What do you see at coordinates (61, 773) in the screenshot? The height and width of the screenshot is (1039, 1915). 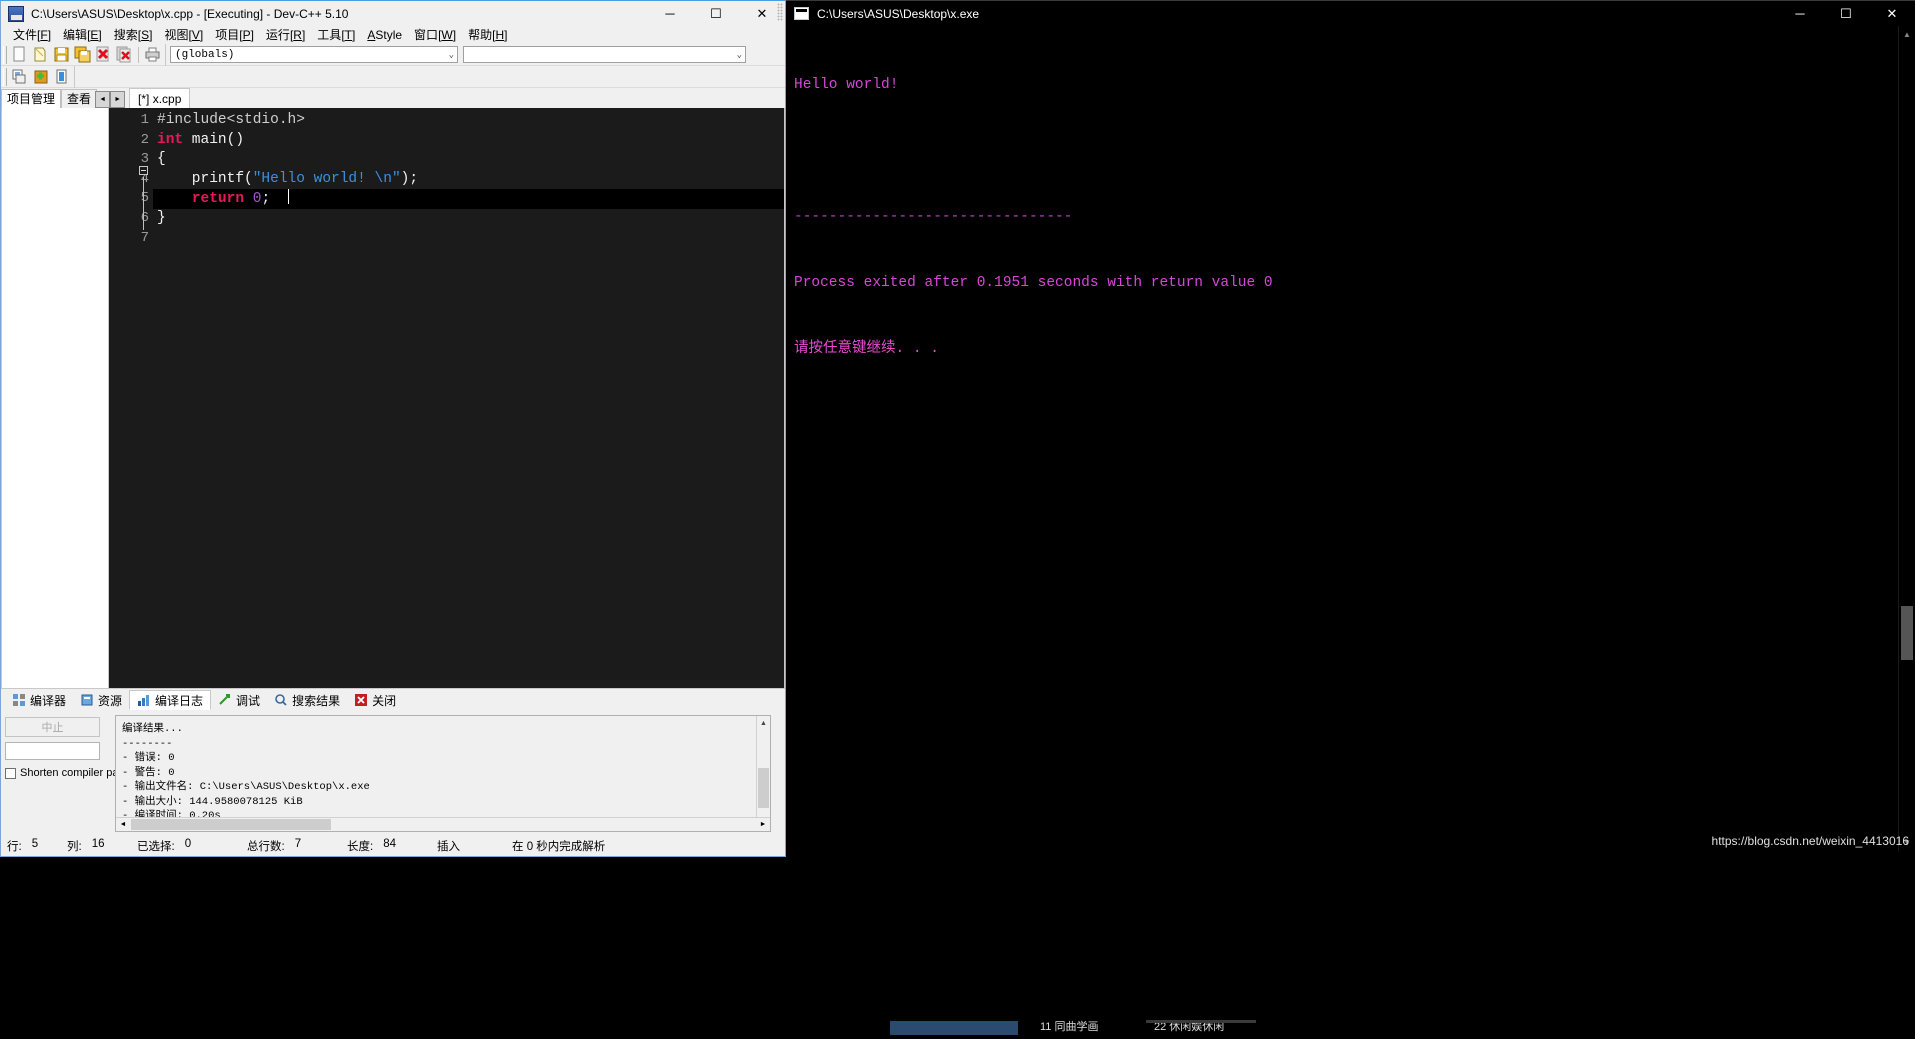 I see `shorten-compiler-paths-row: Shorten compiler pa` at bounding box center [61, 773].